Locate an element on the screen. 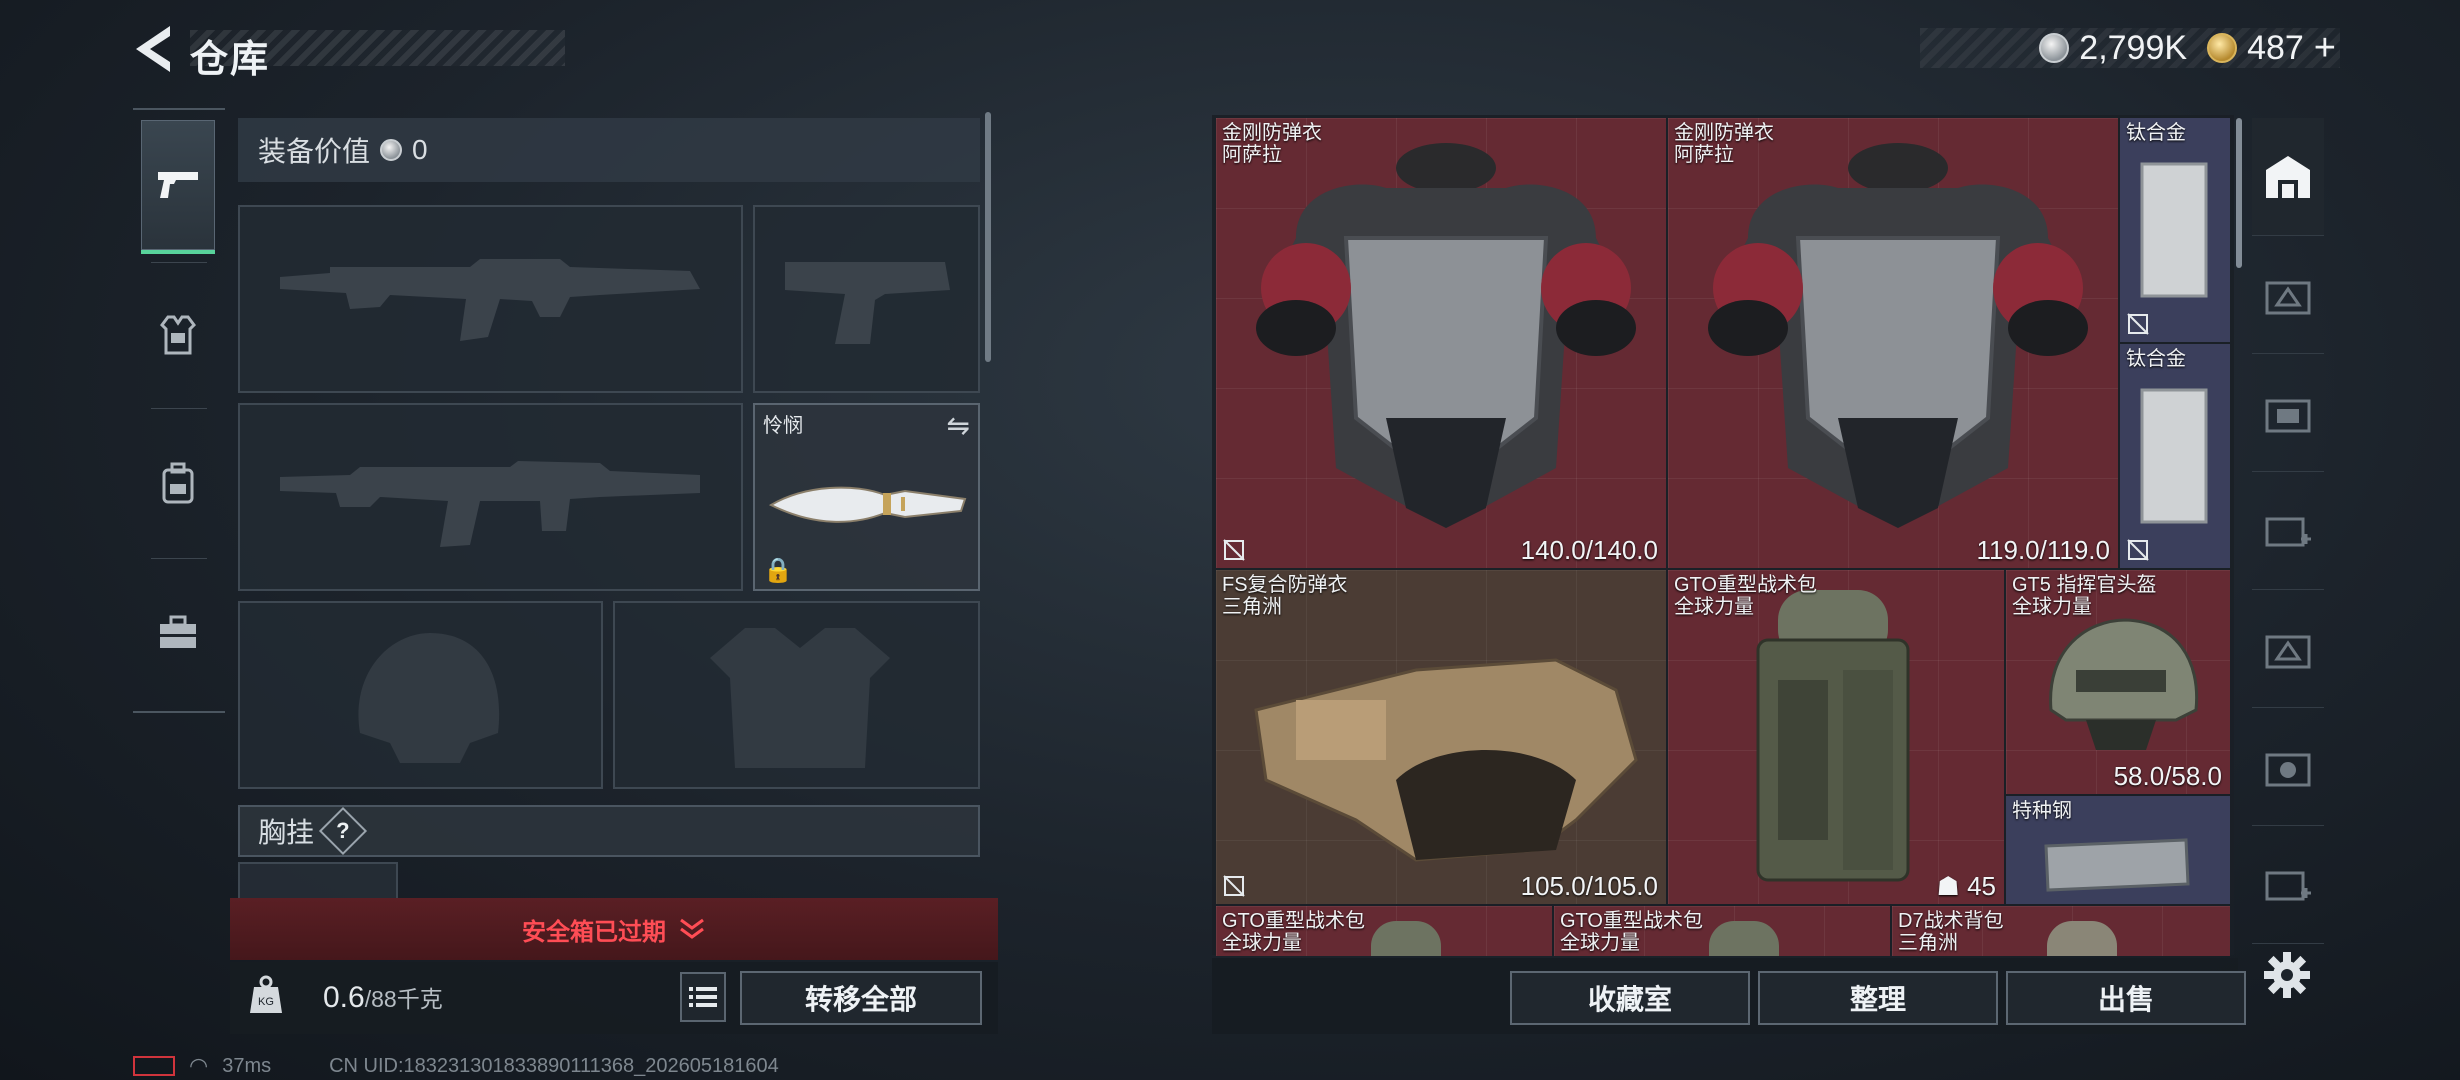 The image size is (2460, 1080). chest-rig-label: 胸挂 is located at coordinates (286, 832).